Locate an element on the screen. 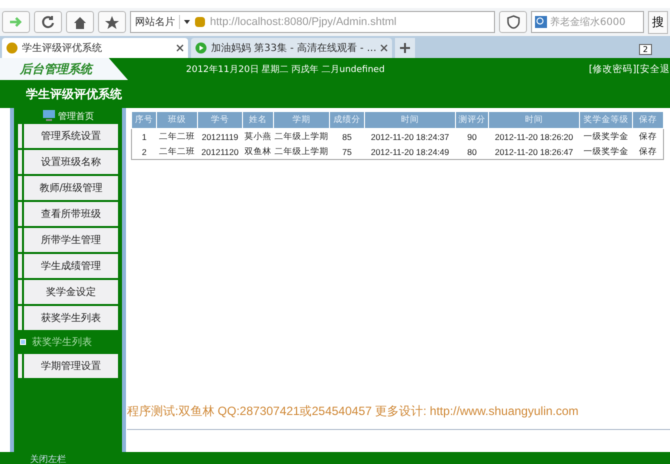 This screenshot has width=670, height=464. search-button: 搜 is located at coordinates (658, 22).